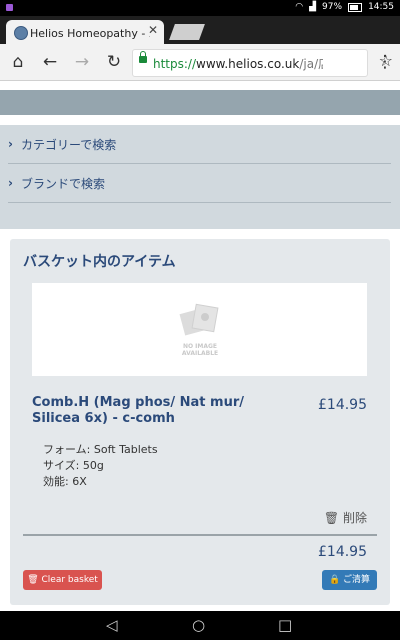 The image size is (400, 640). I want to click on notification-icon, so click(9, 7).